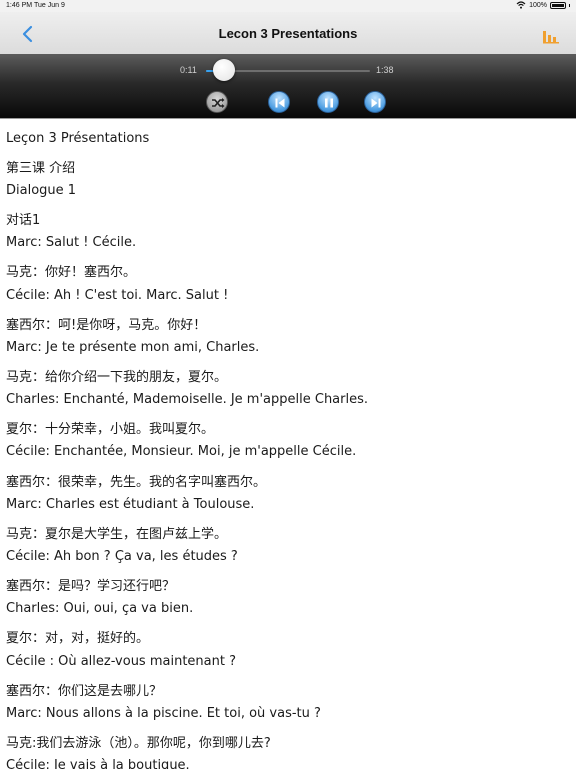  Describe the element at coordinates (100, 608) in the screenshot. I see `transcript-line: Charles: Oui, oui, ça va bien.` at that location.